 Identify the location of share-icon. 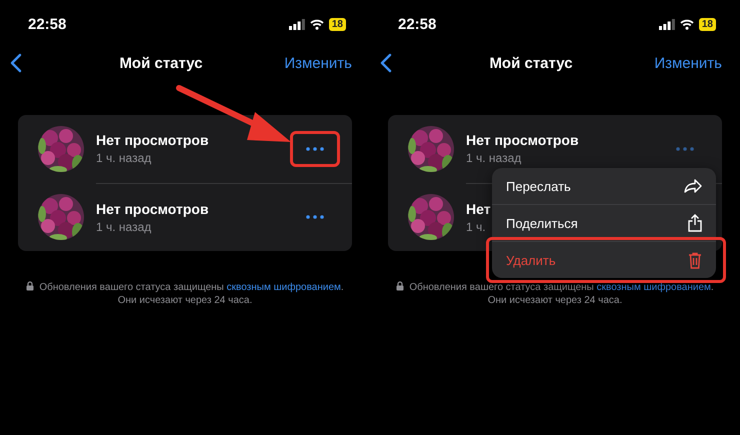
(695, 223).